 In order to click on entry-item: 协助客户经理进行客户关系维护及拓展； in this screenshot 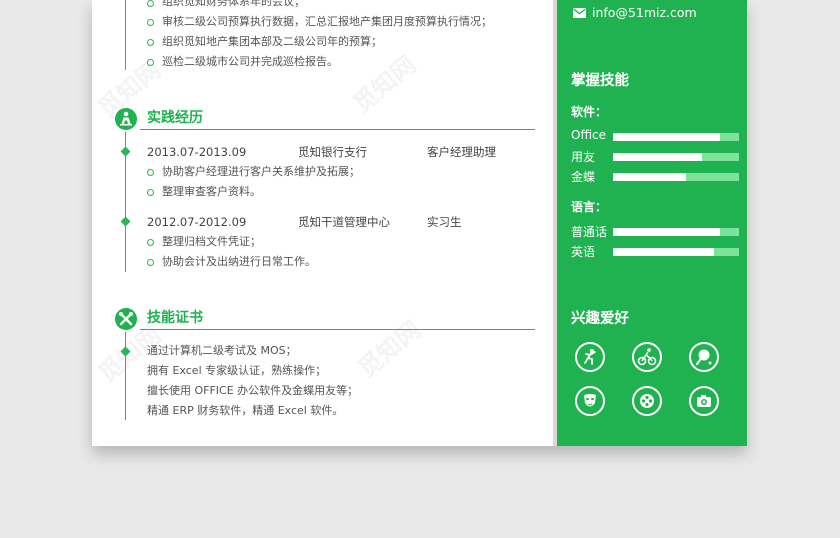, I will do `click(261, 171)`.